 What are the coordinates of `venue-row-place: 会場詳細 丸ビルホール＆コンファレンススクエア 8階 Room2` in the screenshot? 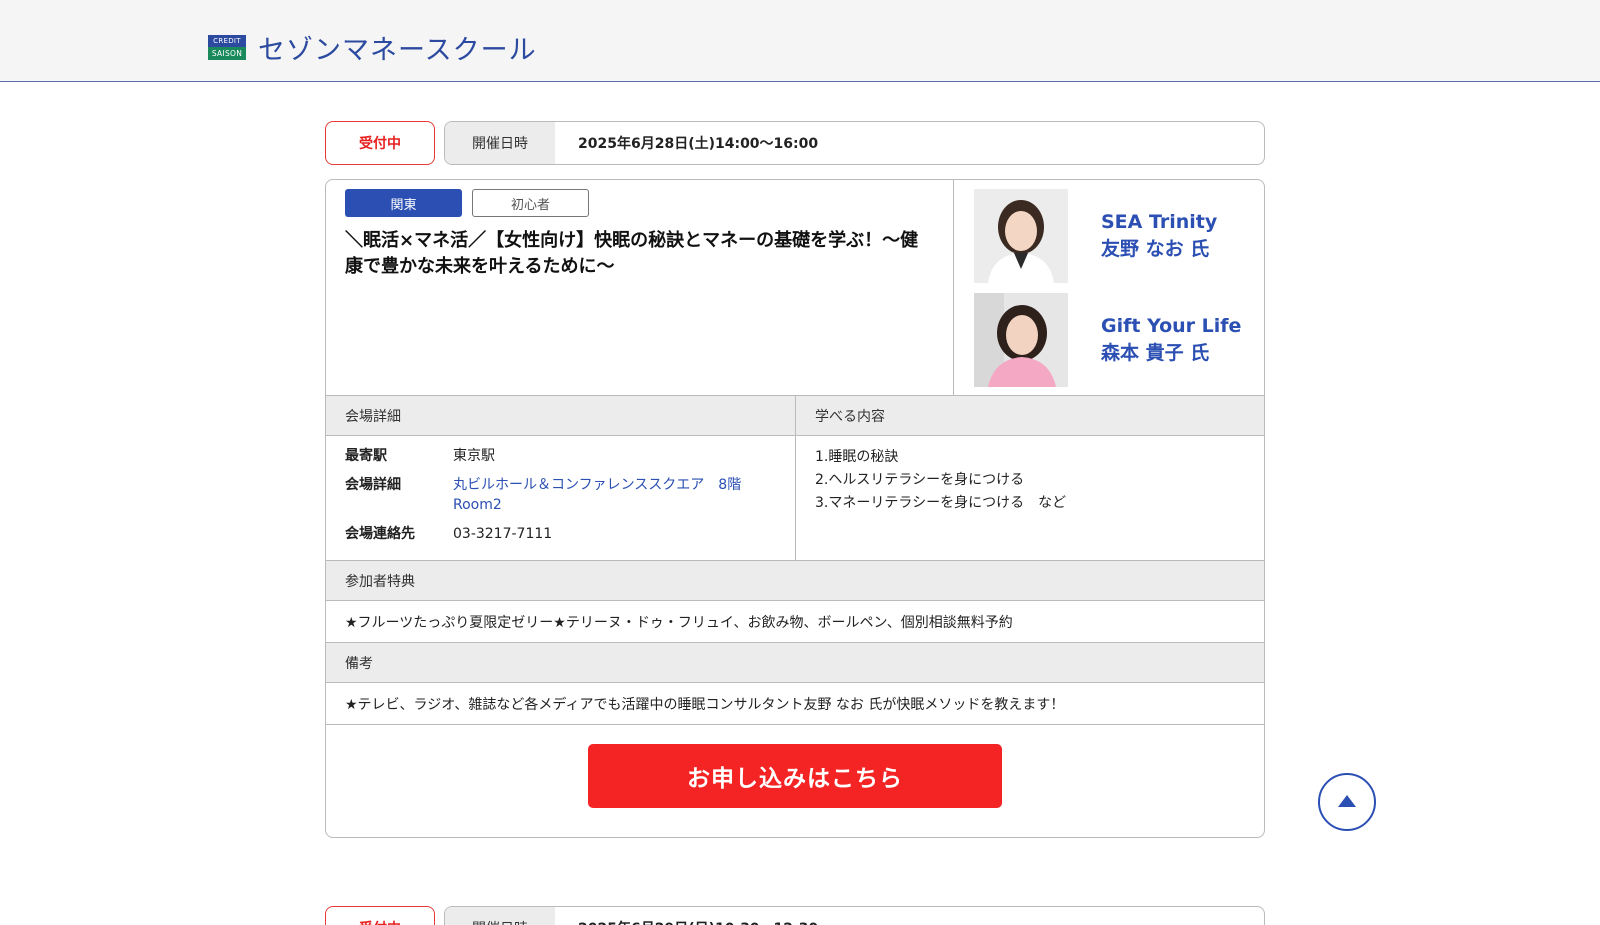 It's located at (560, 495).